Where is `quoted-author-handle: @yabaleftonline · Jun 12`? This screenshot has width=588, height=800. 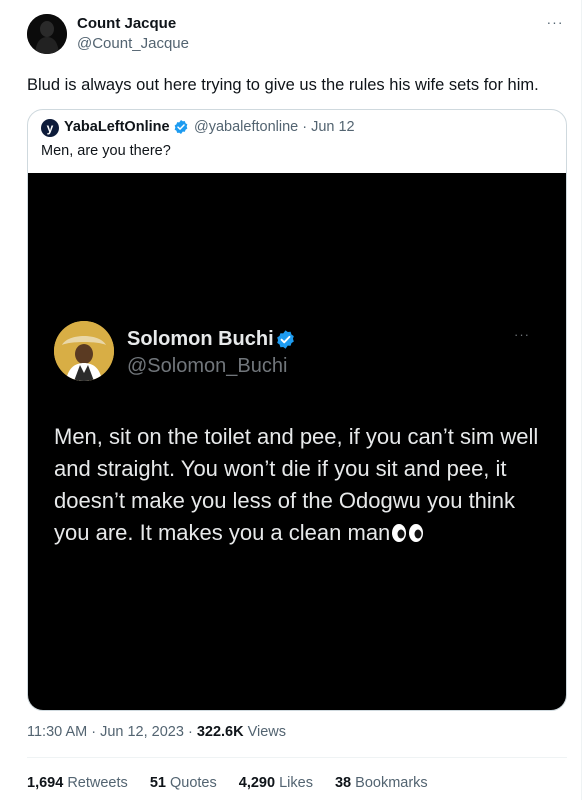
quoted-author-handle: @yabaleftonline · Jun 12 is located at coordinates (274, 127).